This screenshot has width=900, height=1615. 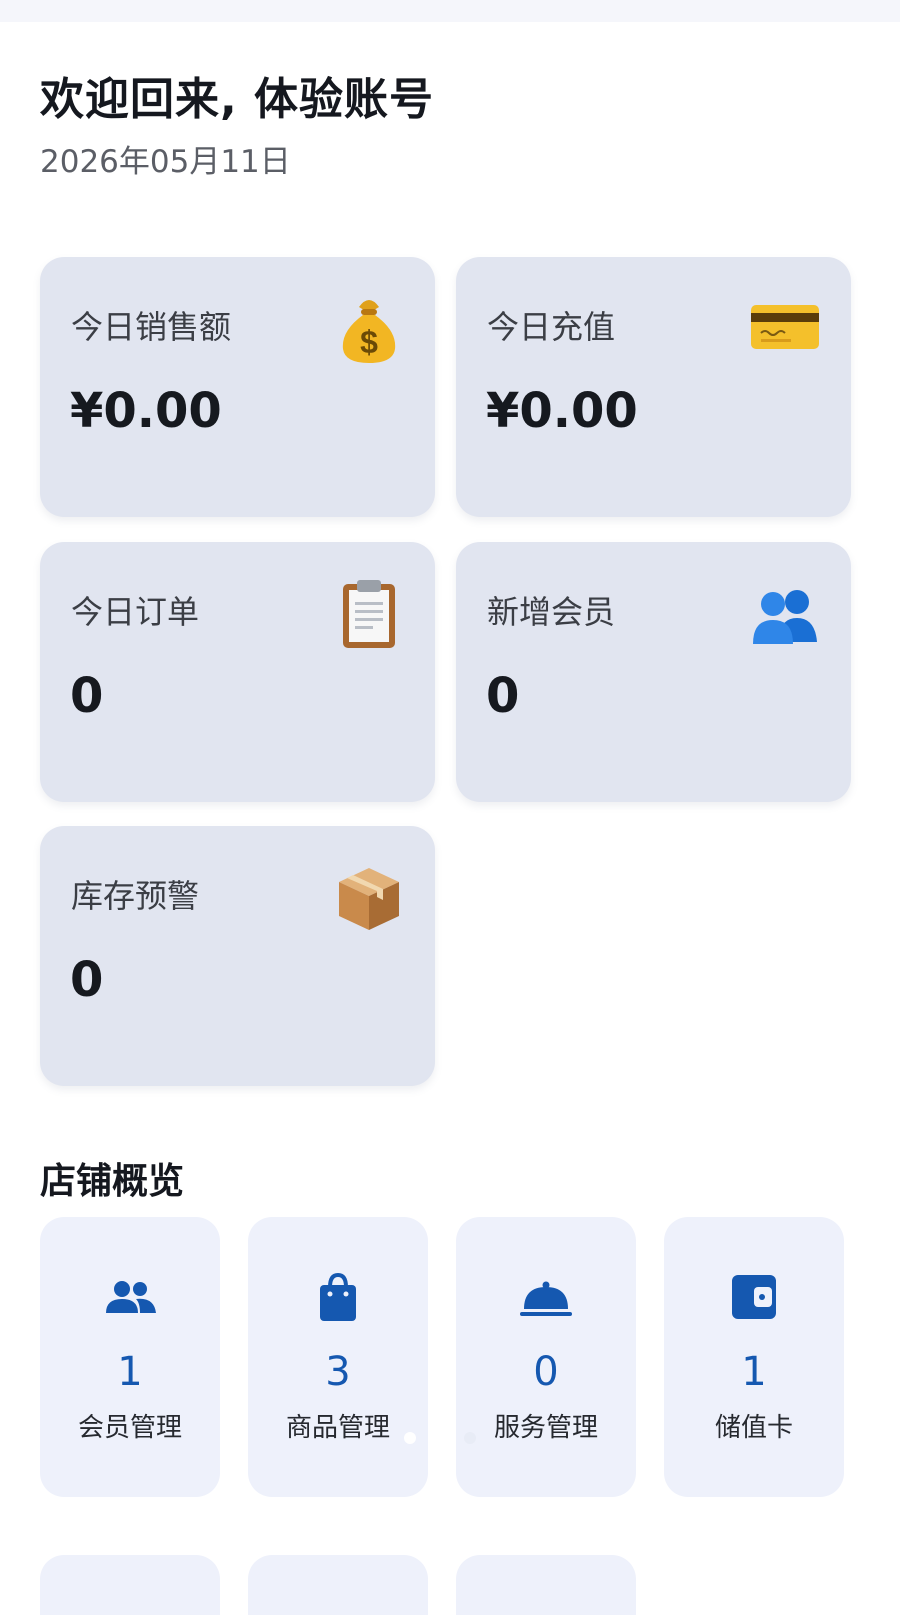 I want to click on credit-card-icon, so click(x=785, y=327).